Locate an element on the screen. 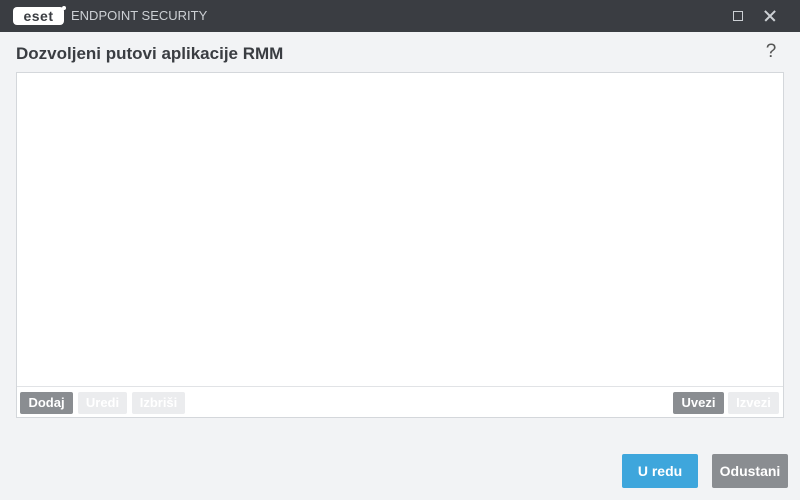  logo-text: eset is located at coordinates (38, 16).